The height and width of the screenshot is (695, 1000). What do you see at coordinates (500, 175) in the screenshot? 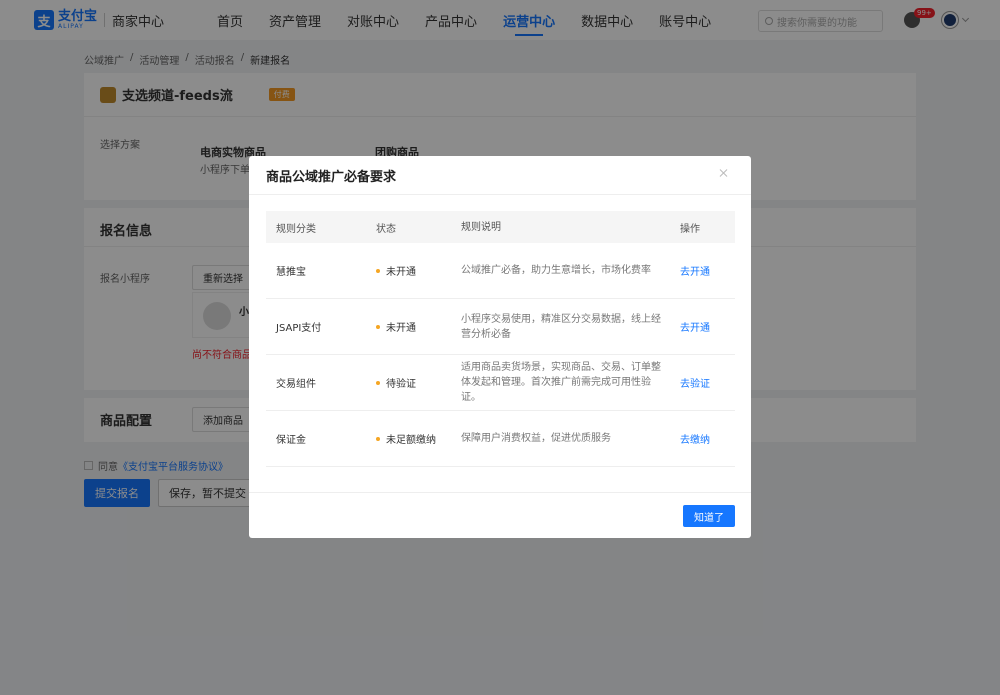
I see `modal-header: 商品公域推广必备要求` at bounding box center [500, 175].